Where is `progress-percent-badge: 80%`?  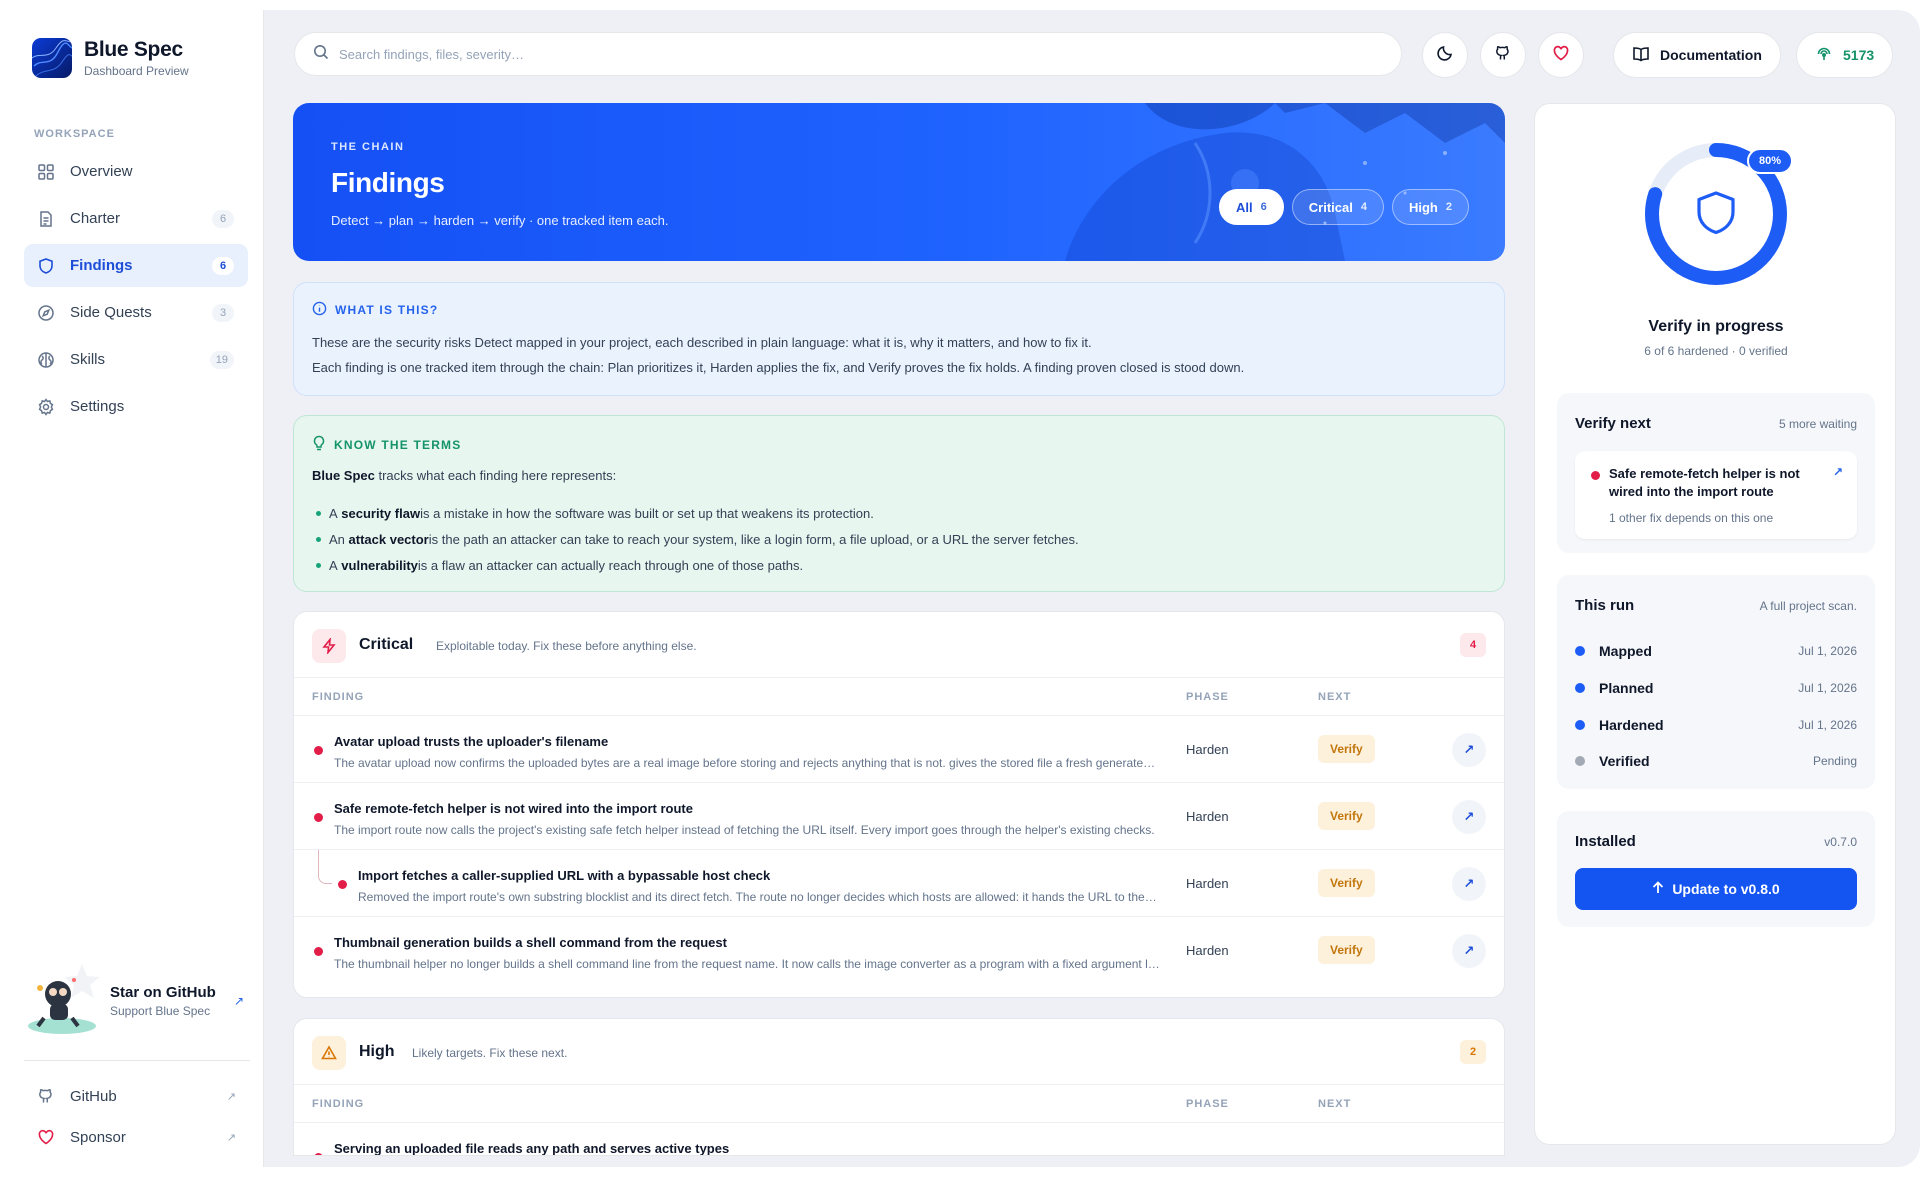
progress-percent-badge: 80% is located at coordinates (1770, 161).